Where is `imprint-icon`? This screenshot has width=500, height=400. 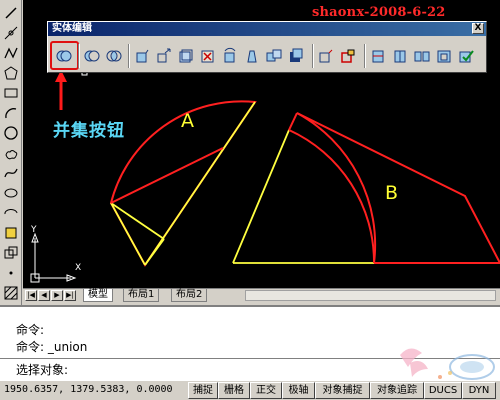 imprint-icon is located at coordinates (378, 56).